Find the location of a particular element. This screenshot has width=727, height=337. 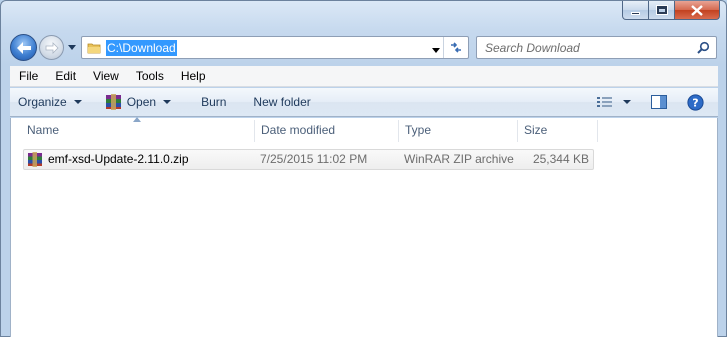

column-size: Size is located at coordinates (532, 129).